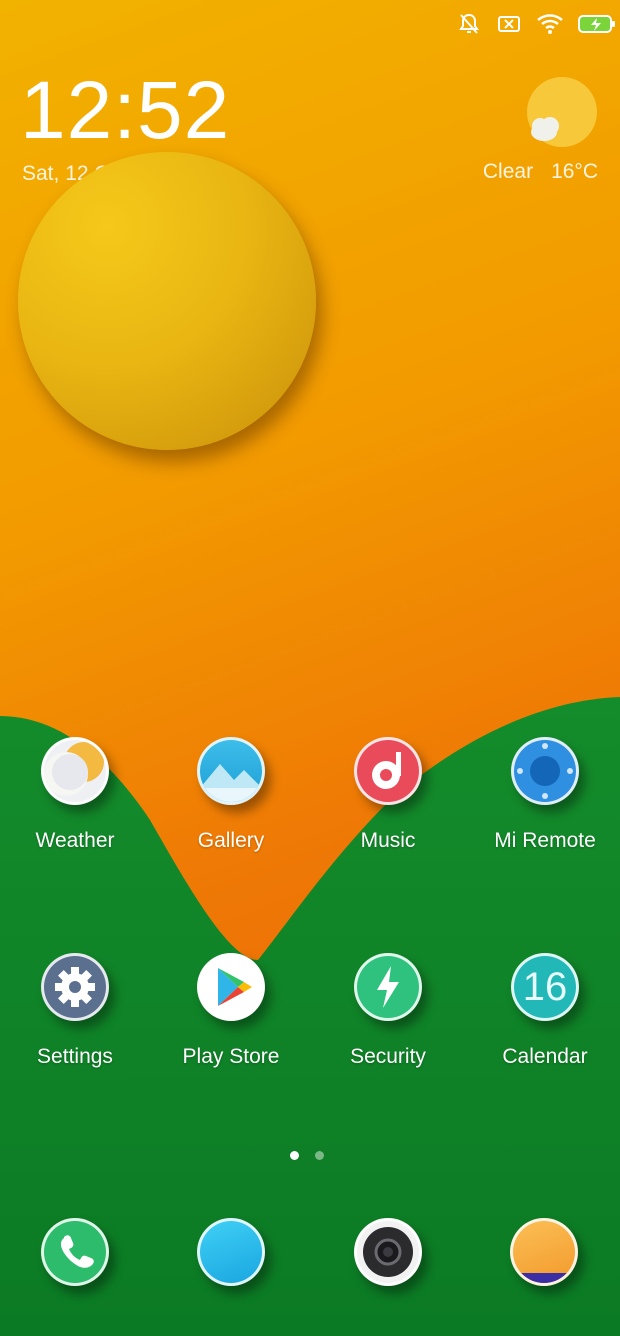  I want to click on music-icon, so click(388, 771).